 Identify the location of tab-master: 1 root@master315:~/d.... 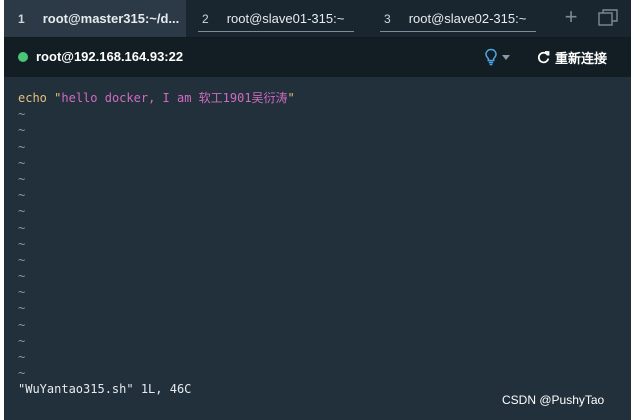
(95, 18).